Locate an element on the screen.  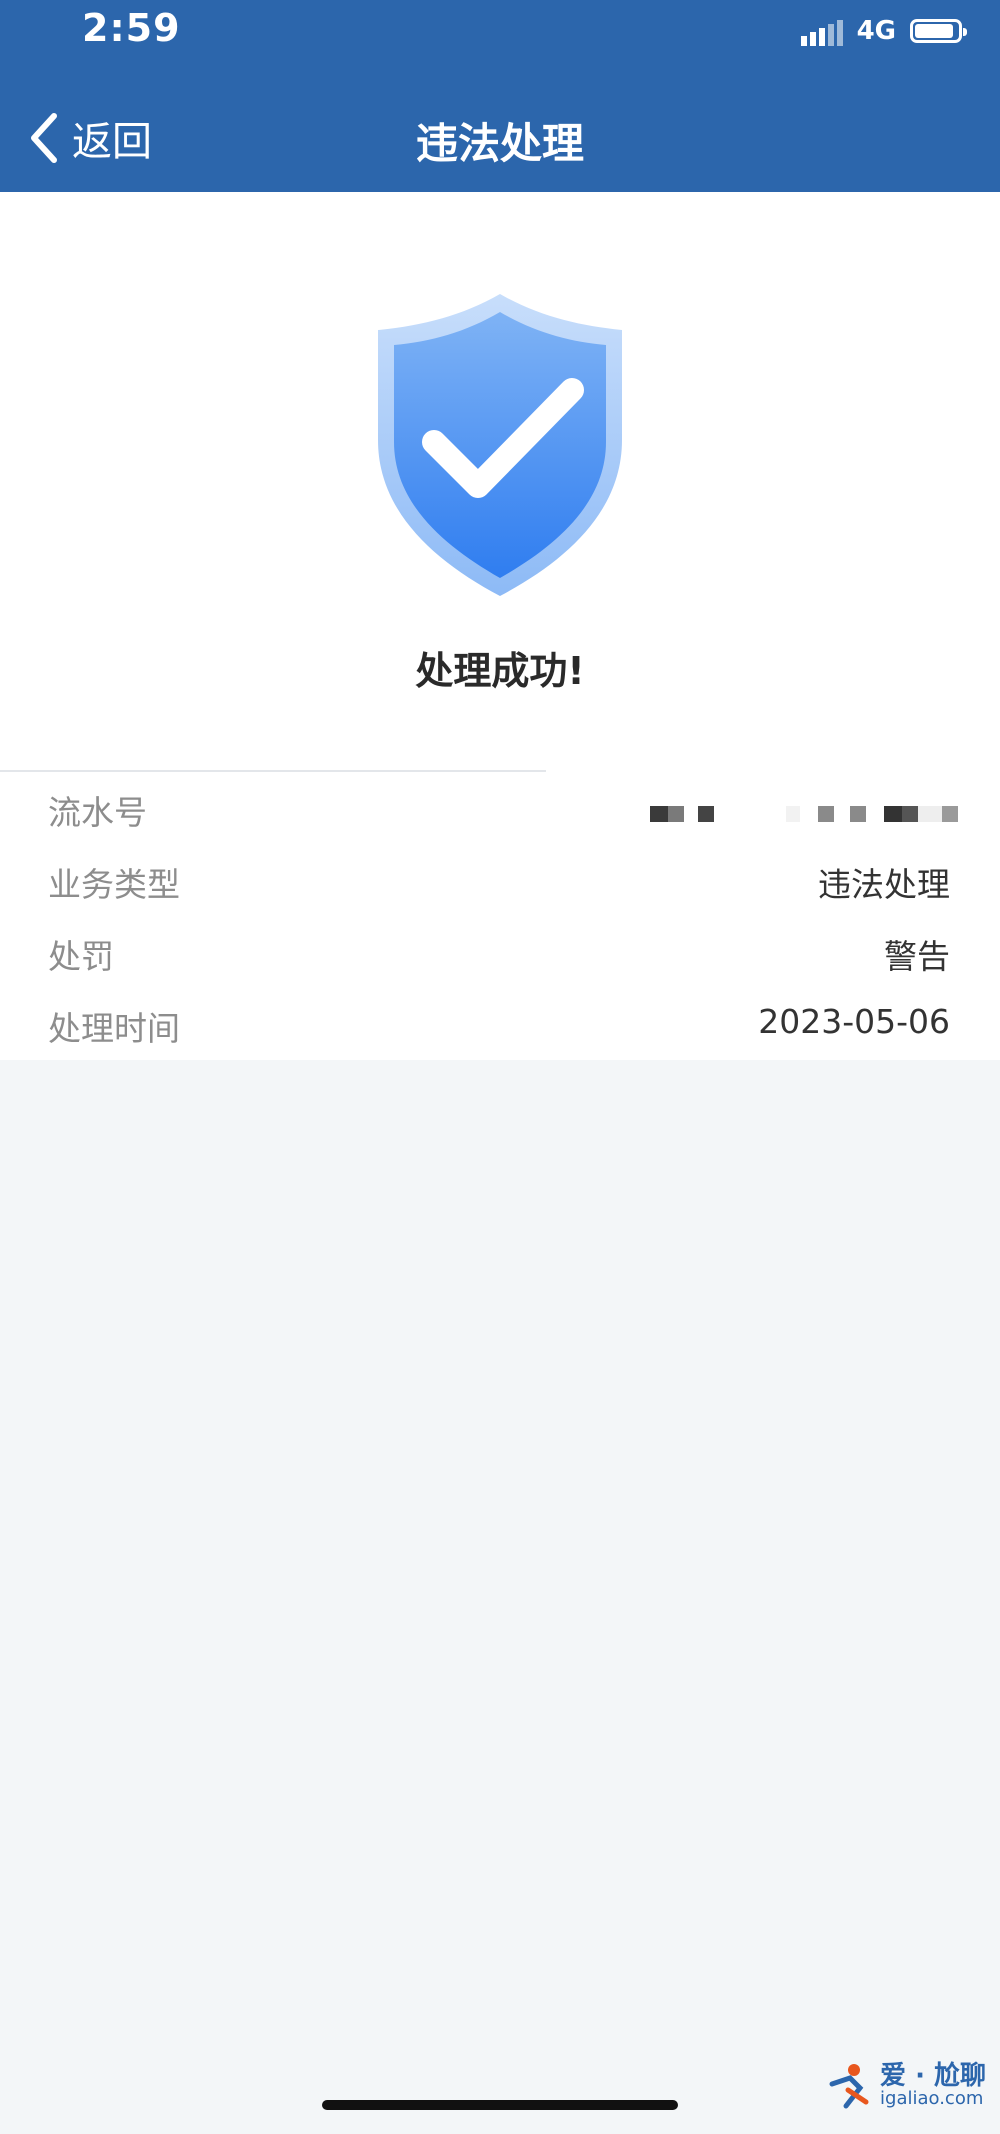
detail-value: 警告 is located at coordinates (917, 956).